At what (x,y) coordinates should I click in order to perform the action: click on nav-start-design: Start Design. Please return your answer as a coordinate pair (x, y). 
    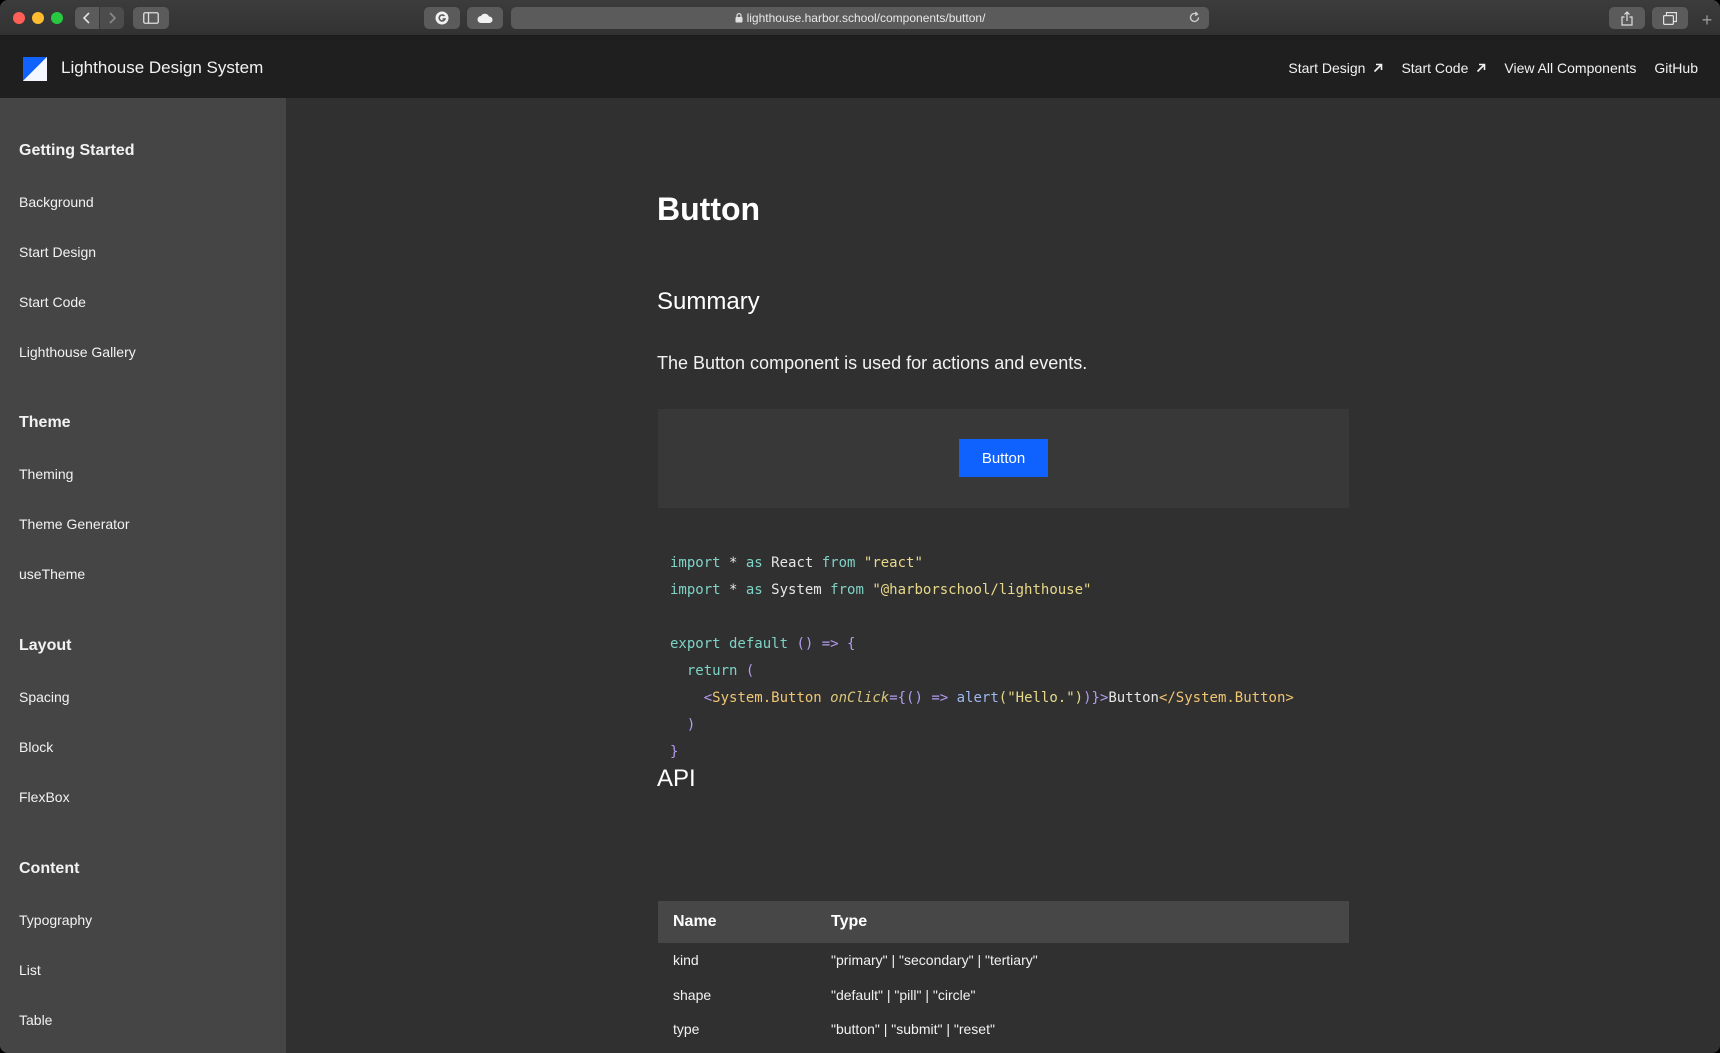
    Looking at the image, I should click on (1335, 68).